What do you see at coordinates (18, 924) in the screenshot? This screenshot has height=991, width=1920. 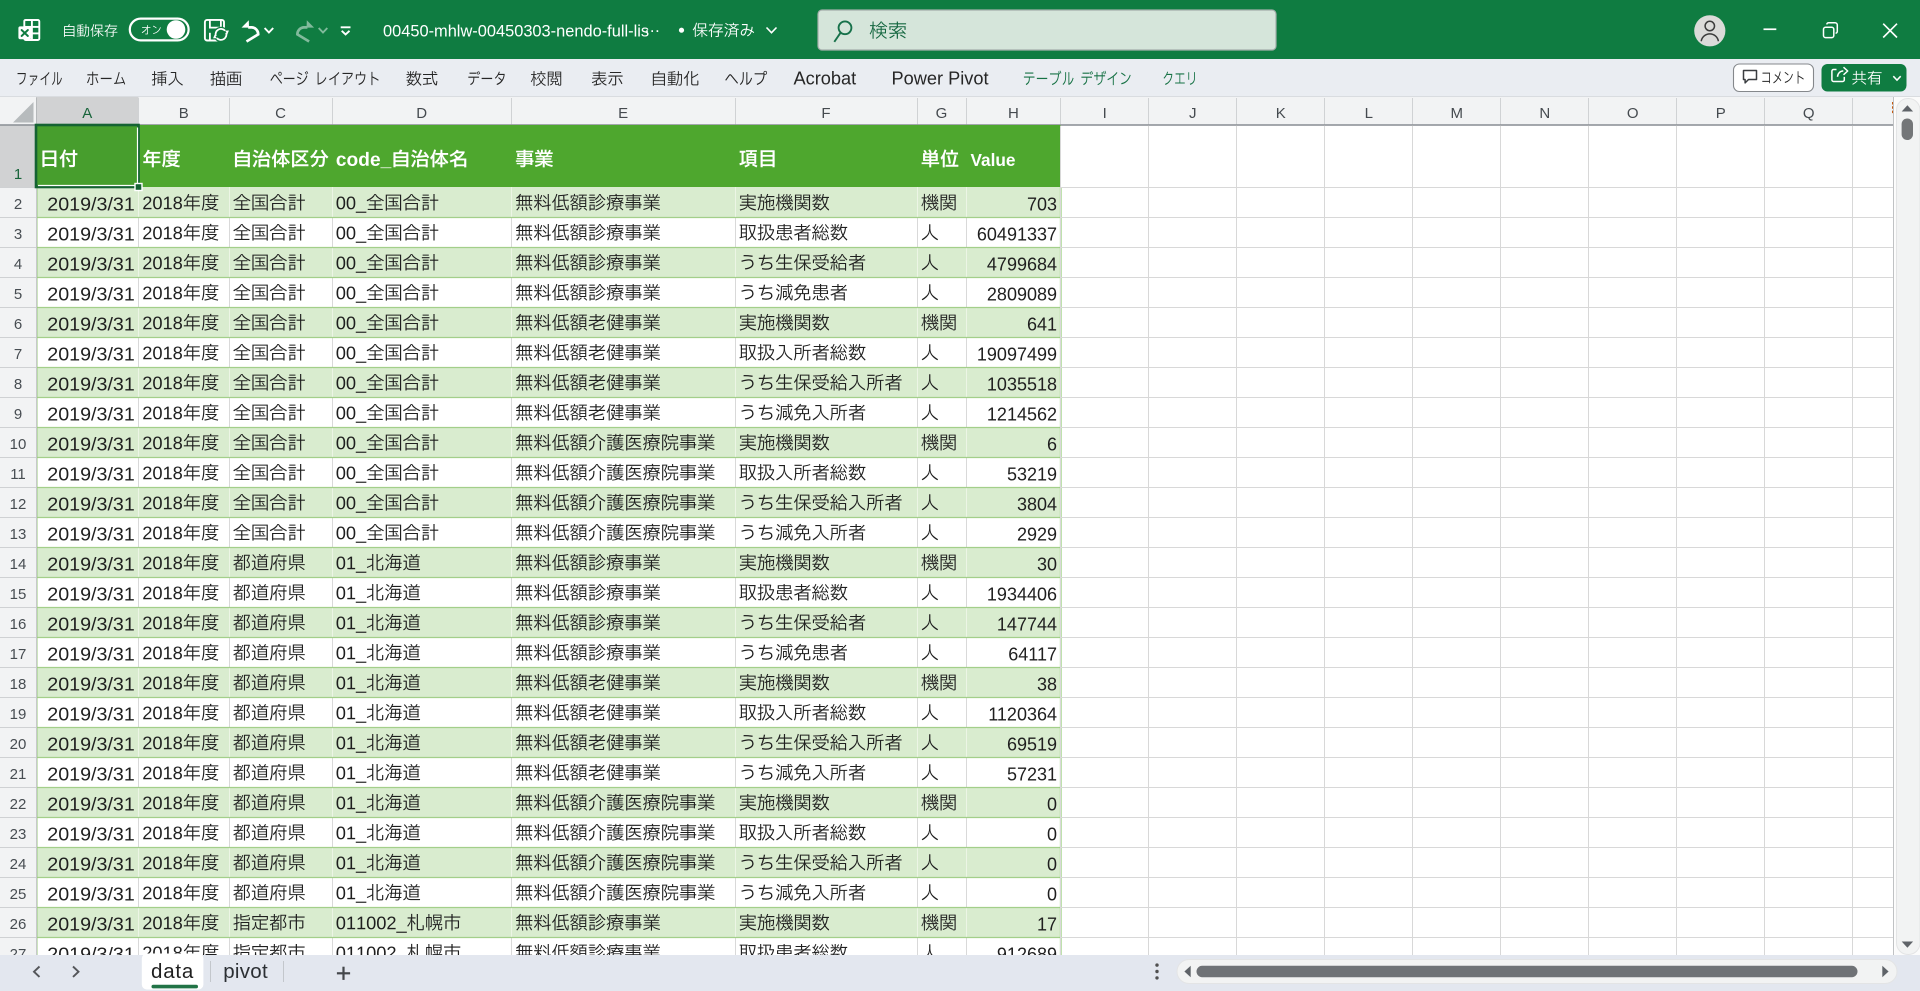 I see `svg-text: 26` at bounding box center [18, 924].